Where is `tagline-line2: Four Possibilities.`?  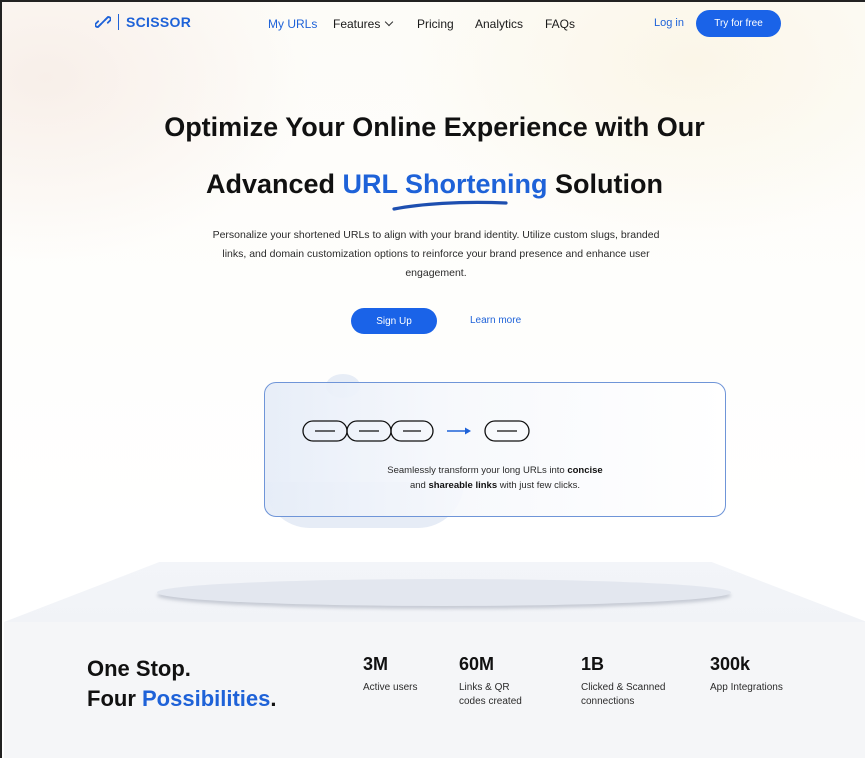 tagline-line2: Four Possibilities. is located at coordinates (182, 699).